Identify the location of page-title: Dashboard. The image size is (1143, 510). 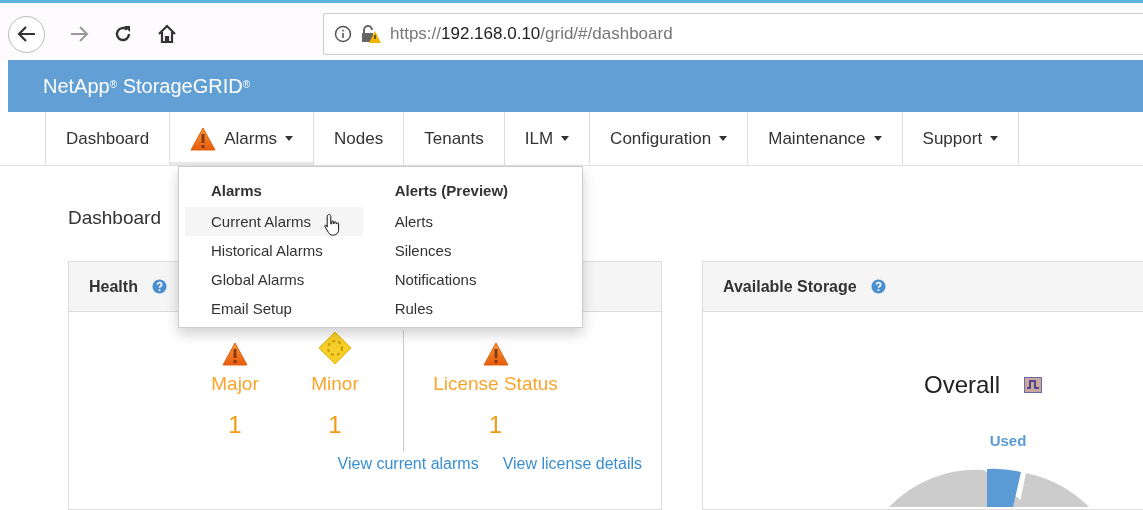
(114, 217).